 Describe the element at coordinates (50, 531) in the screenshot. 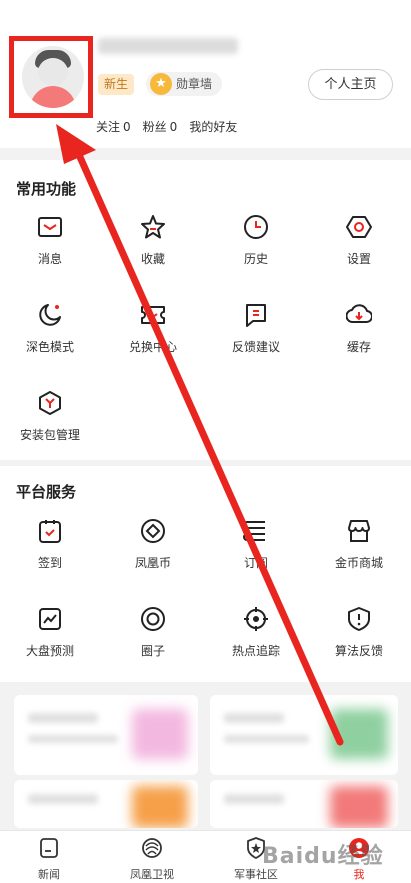

I see `checkin-icon` at that location.